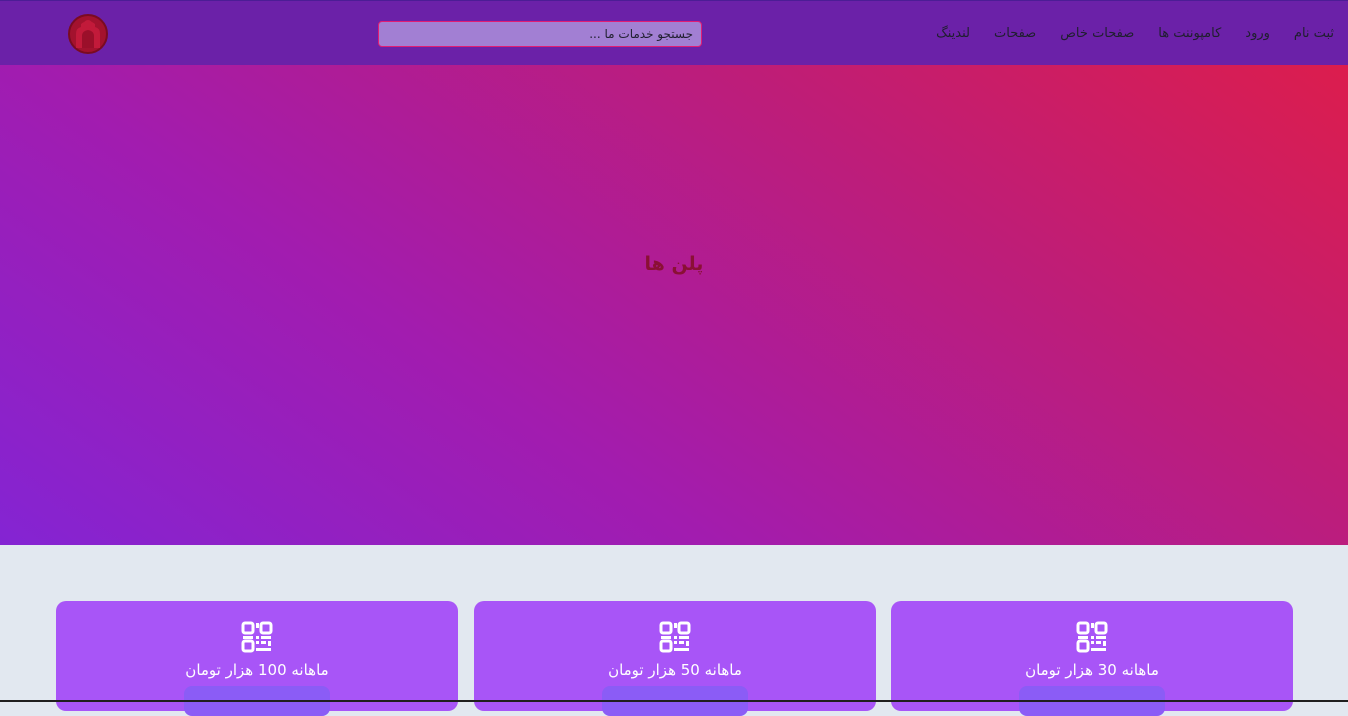  Describe the element at coordinates (1097, 33) in the screenshot. I see `nav-link-special-pages: صفحات خاص` at that location.